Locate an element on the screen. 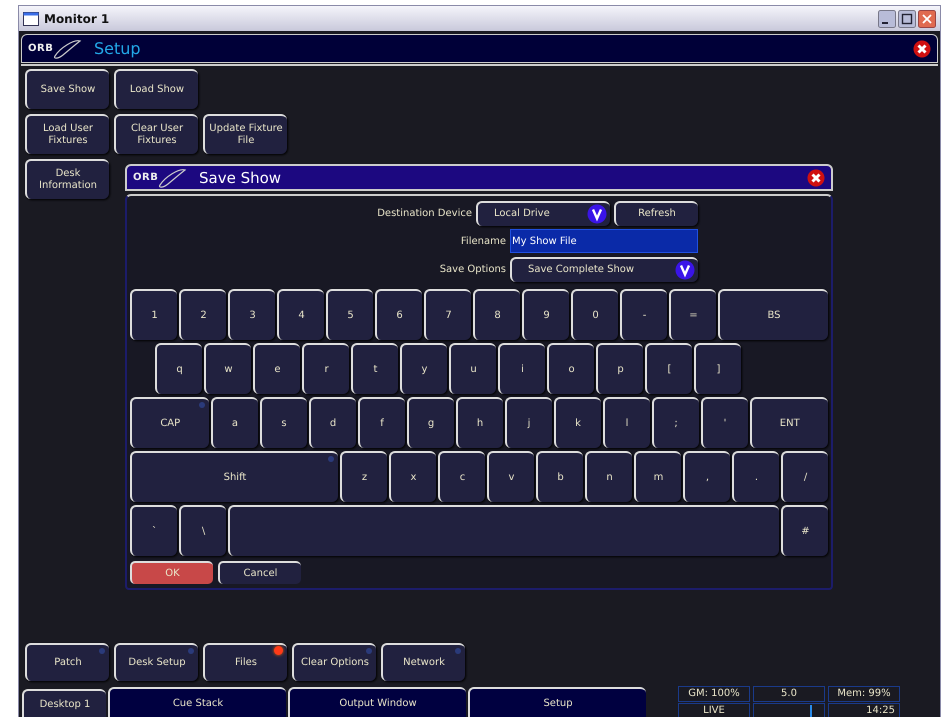  menu-button: Files is located at coordinates (245, 662).